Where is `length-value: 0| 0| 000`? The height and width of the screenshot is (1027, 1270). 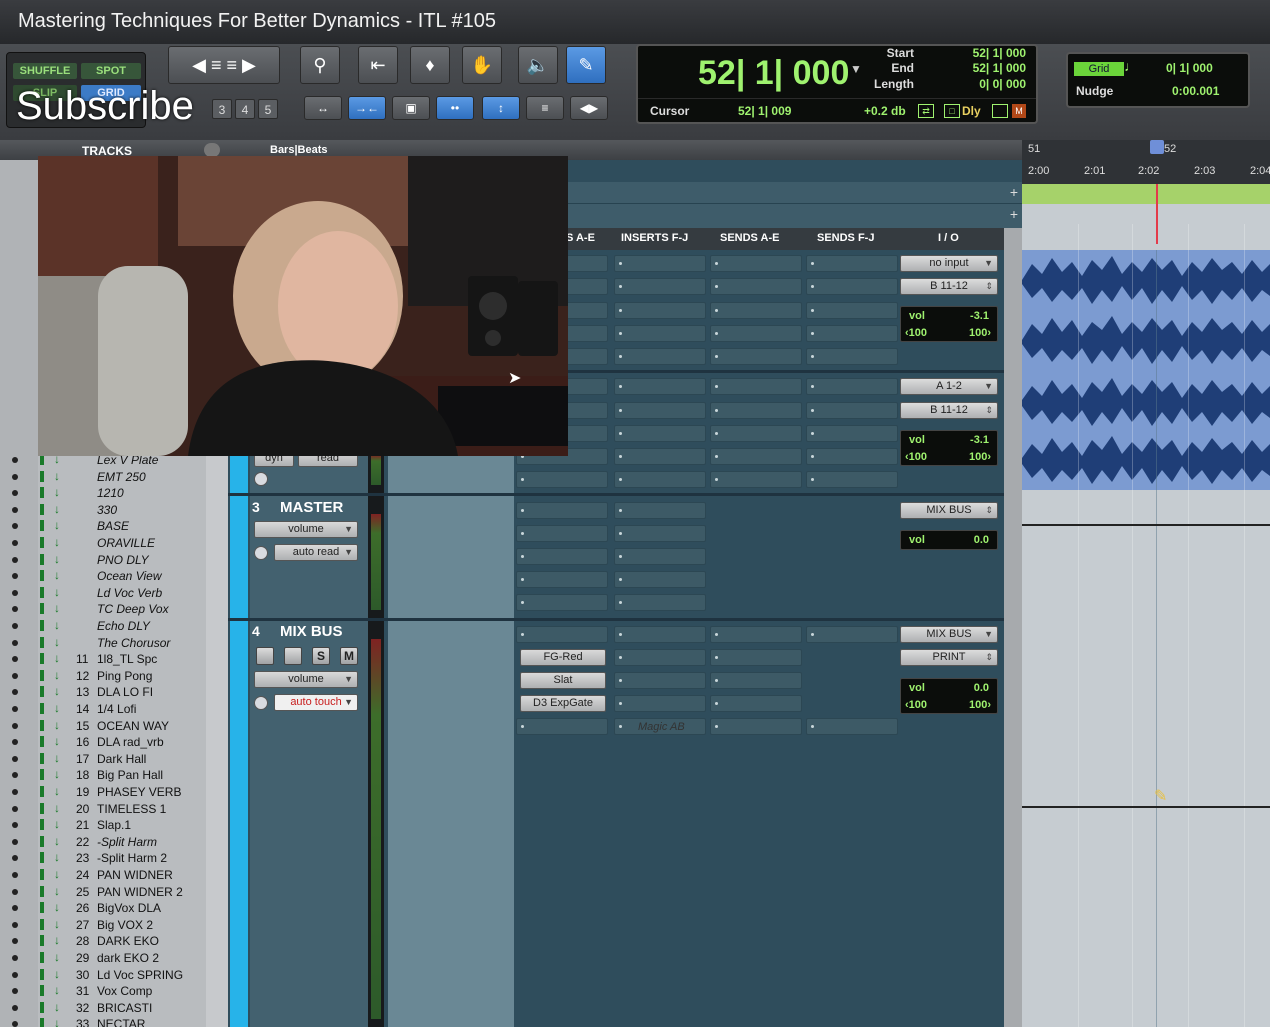 length-value: 0| 0| 000 is located at coordinates (986, 84).